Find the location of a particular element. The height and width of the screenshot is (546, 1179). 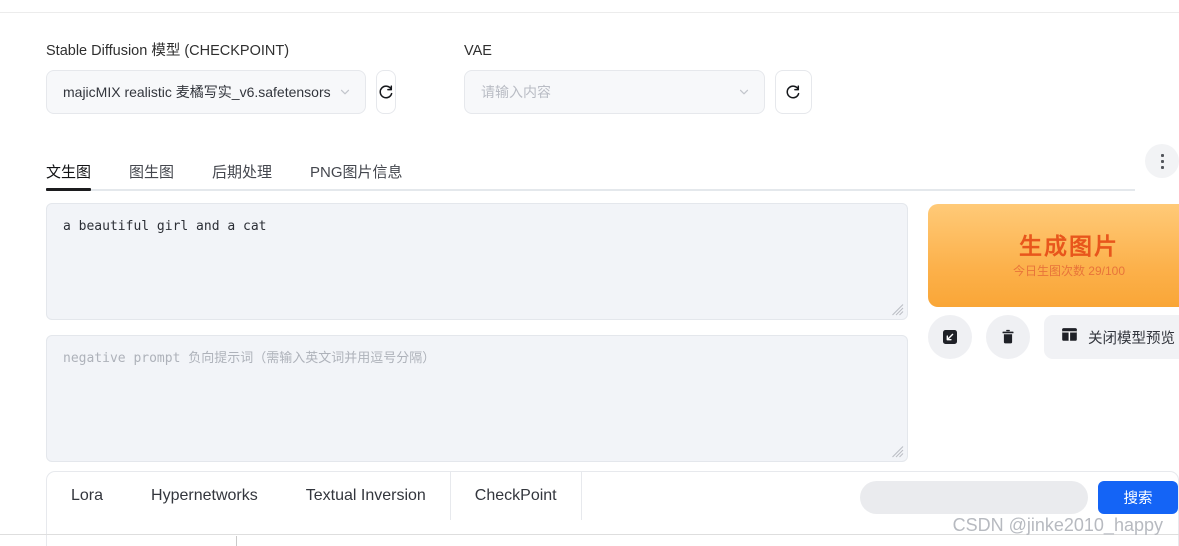

checkpoint-controls: majicMIX realistic 麦橘写实_v6.safetensors is located at coordinates (221, 91).